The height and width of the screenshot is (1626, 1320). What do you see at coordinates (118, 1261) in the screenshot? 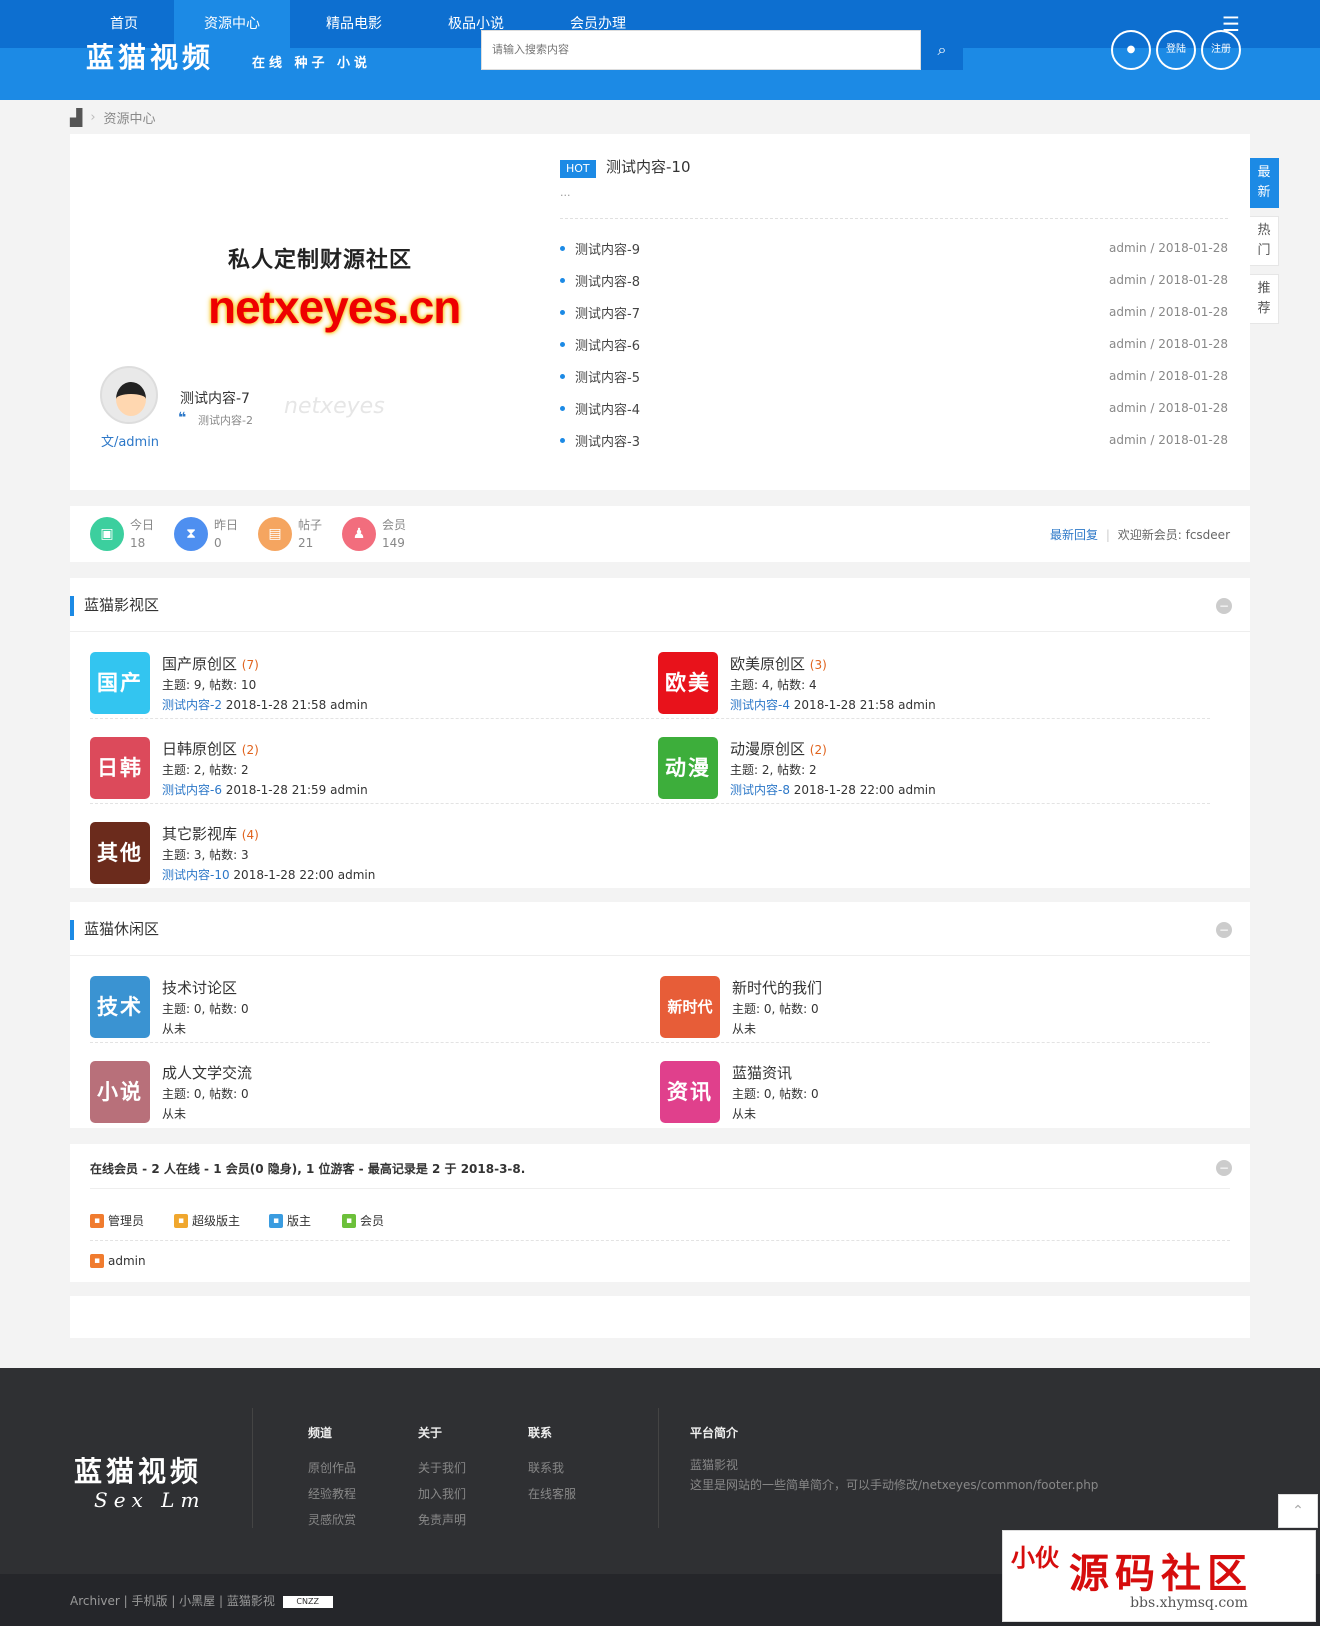
I see `online-user: ▪ admin` at bounding box center [118, 1261].